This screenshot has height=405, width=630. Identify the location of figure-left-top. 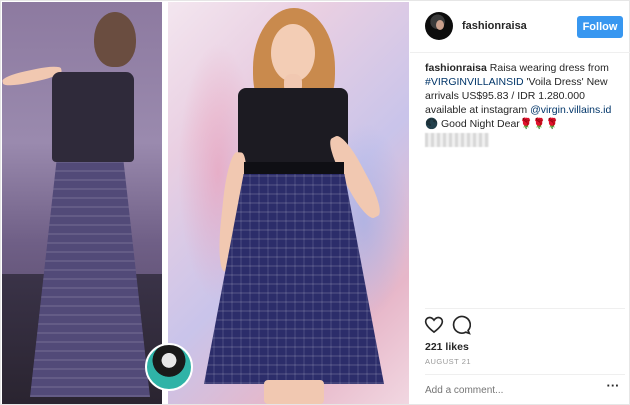
(93, 117).